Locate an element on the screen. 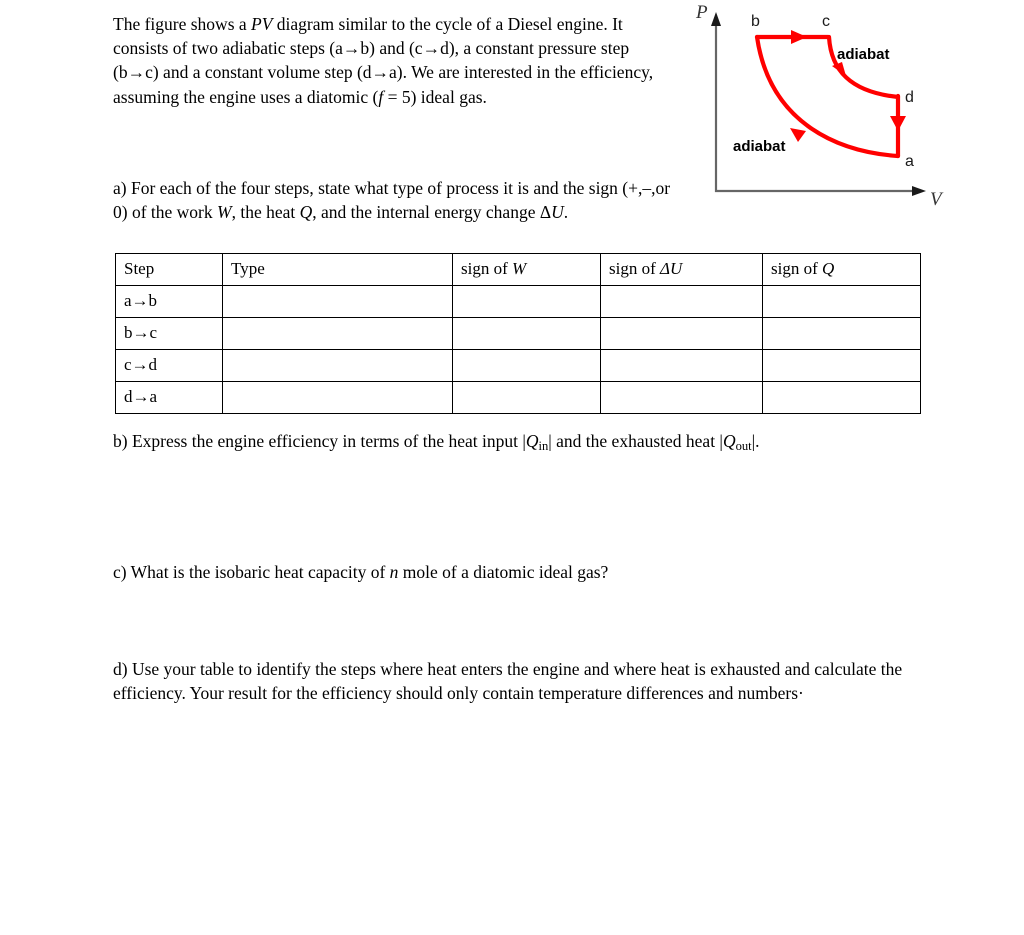  table-row: b→c is located at coordinates (518, 333).